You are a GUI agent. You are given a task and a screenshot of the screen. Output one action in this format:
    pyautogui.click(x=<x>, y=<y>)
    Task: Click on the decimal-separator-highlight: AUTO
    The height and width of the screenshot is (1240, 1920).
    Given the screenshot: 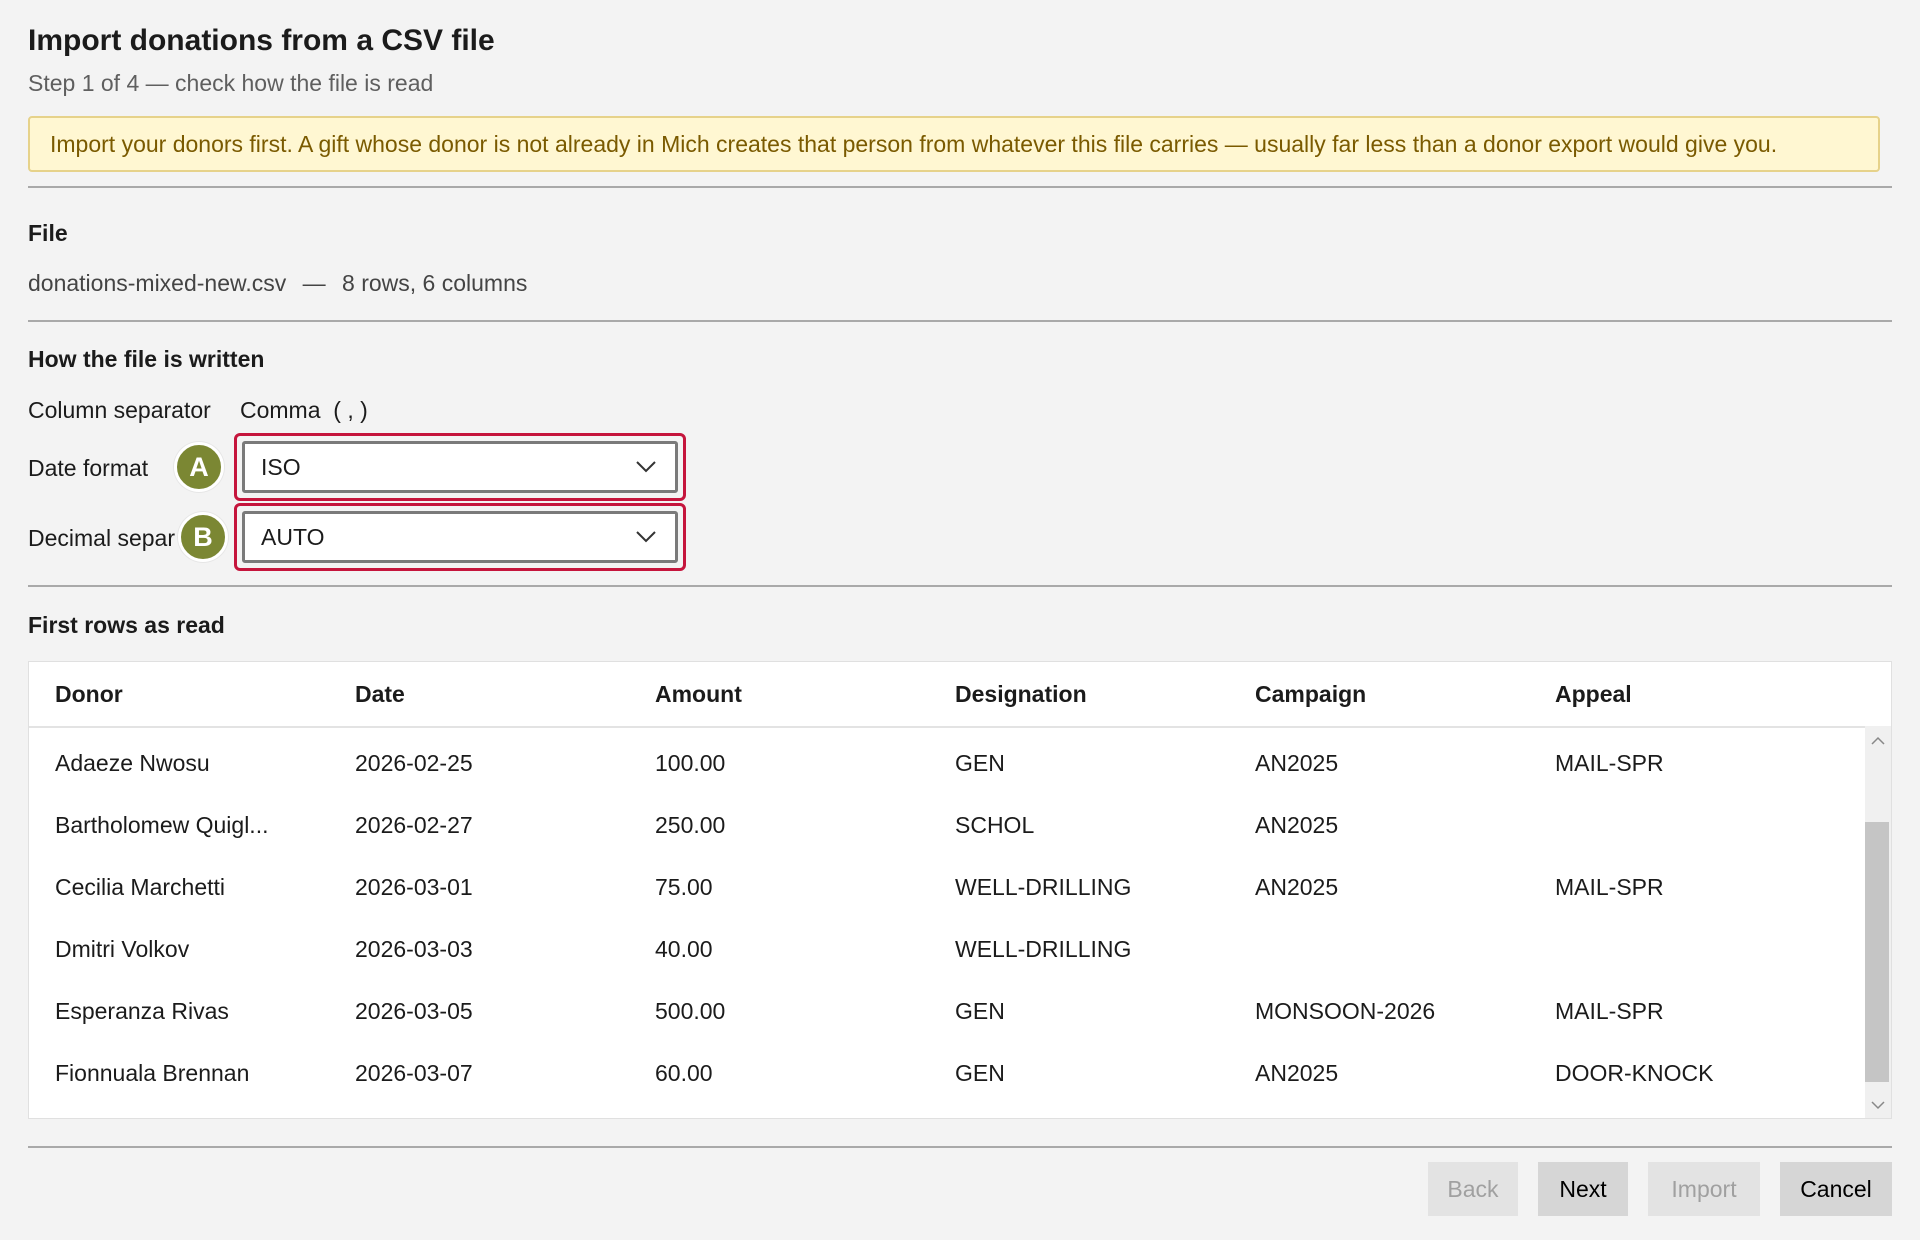 What is the action you would take?
    pyautogui.click(x=460, y=537)
    